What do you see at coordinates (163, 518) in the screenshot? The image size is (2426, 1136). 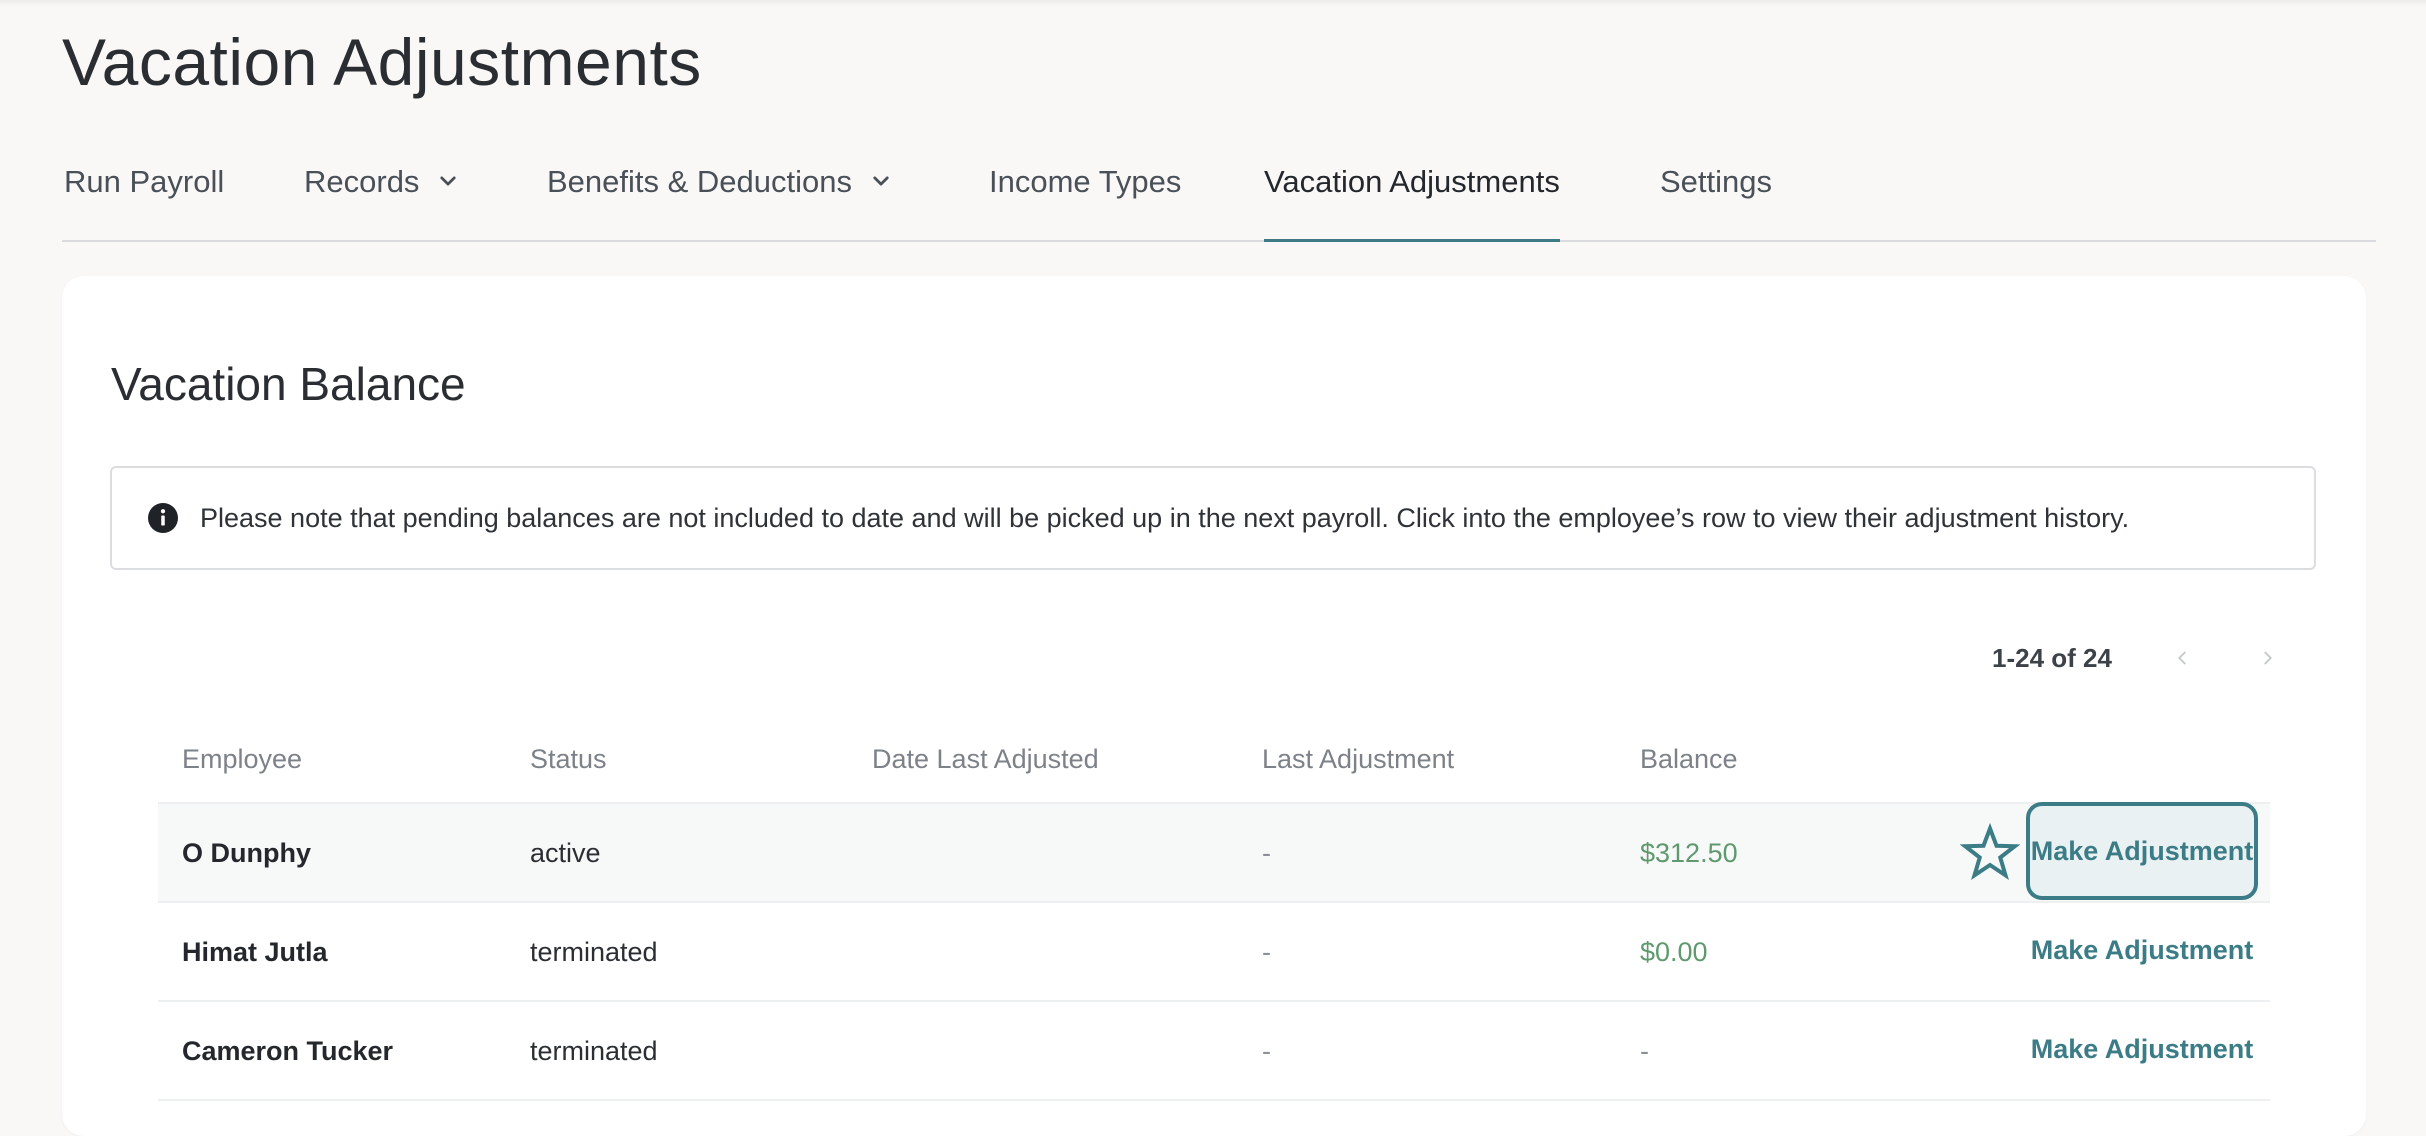 I see `info-icon` at bounding box center [163, 518].